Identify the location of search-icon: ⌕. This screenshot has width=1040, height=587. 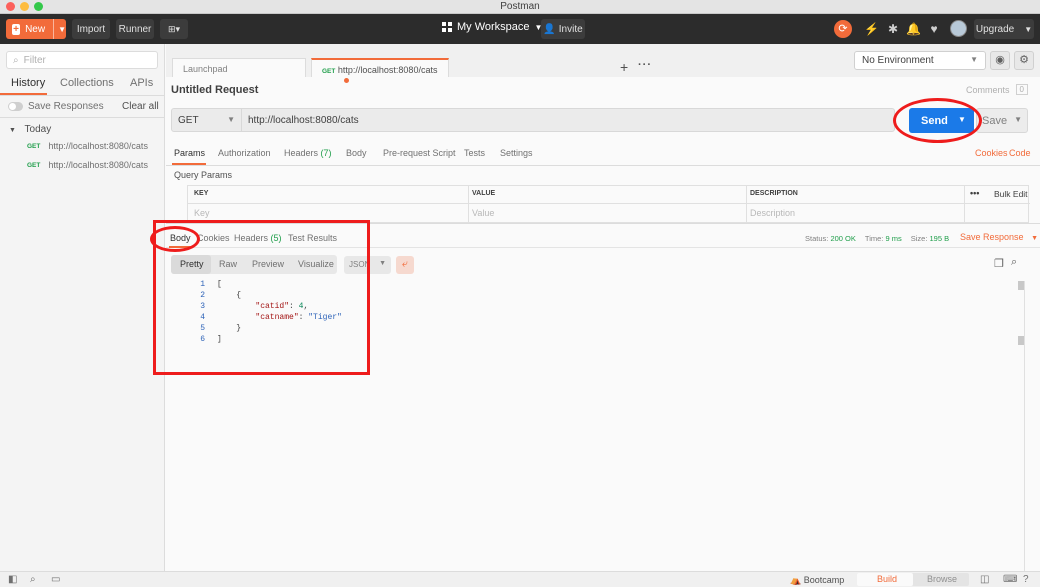
(1014, 262).